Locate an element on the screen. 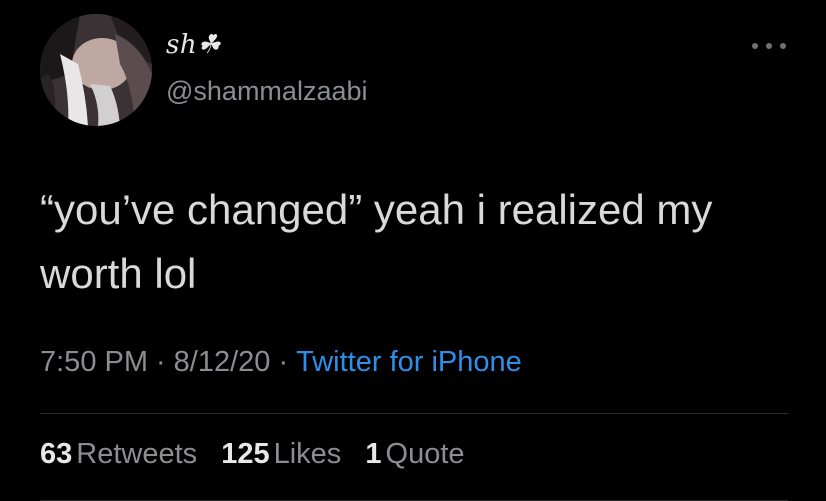 This screenshot has width=826, height=501. tweet-source-link: Twitter for iPhone is located at coordinates (409, 362).